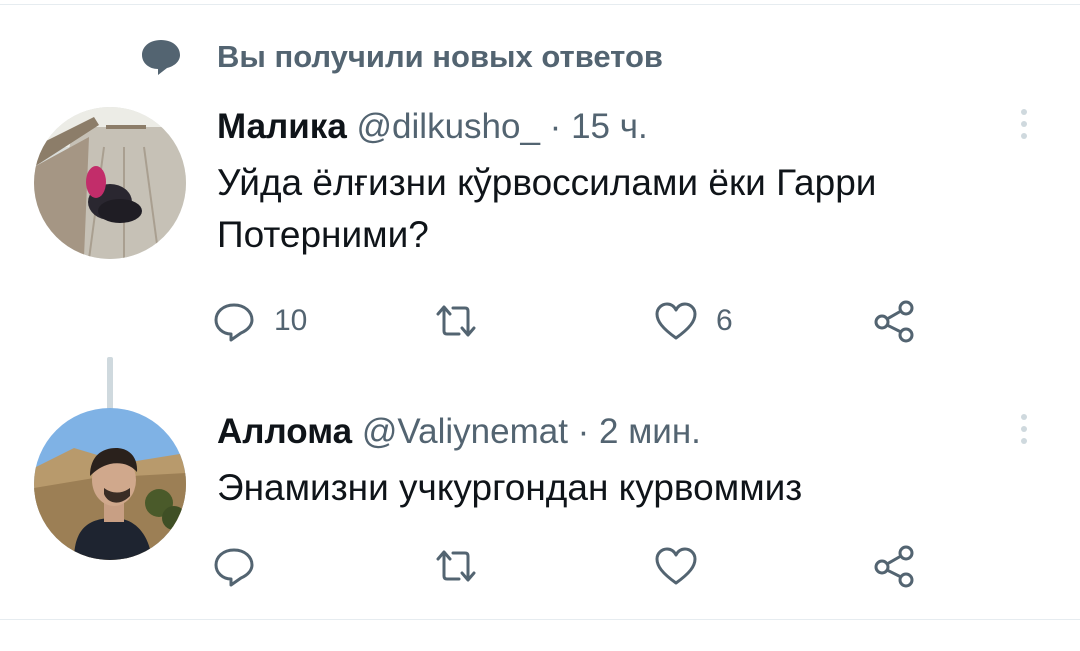  I want to click on reply-count: 10, so click(291, 320).